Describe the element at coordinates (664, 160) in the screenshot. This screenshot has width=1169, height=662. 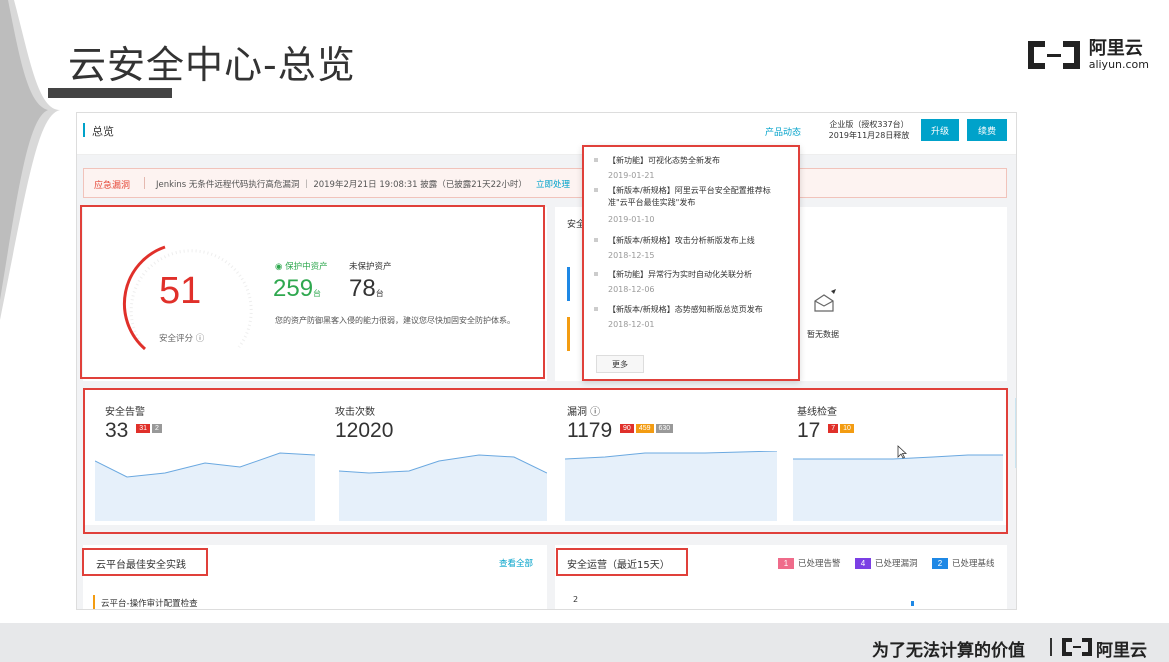
I see `news-title: 【新功能】可视化态势全新发布` at that location.